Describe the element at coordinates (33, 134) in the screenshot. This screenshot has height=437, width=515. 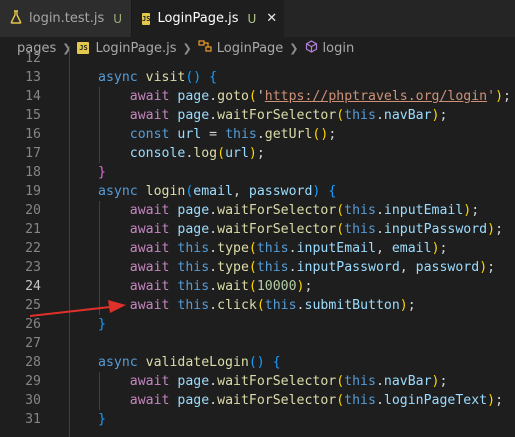
I see `line-number: 16` at that location.